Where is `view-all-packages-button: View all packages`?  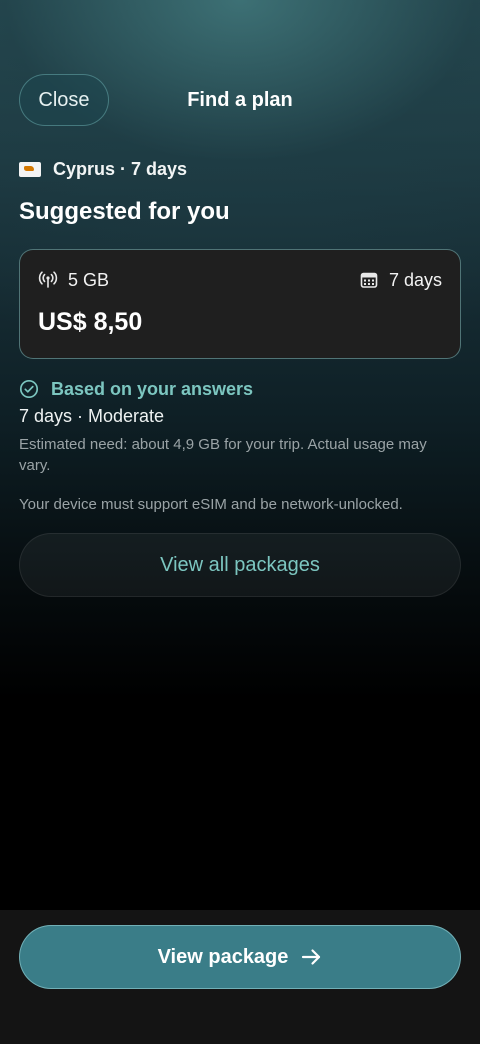 view-all-packages-button: View all packages is located at coordinates (240, 565).